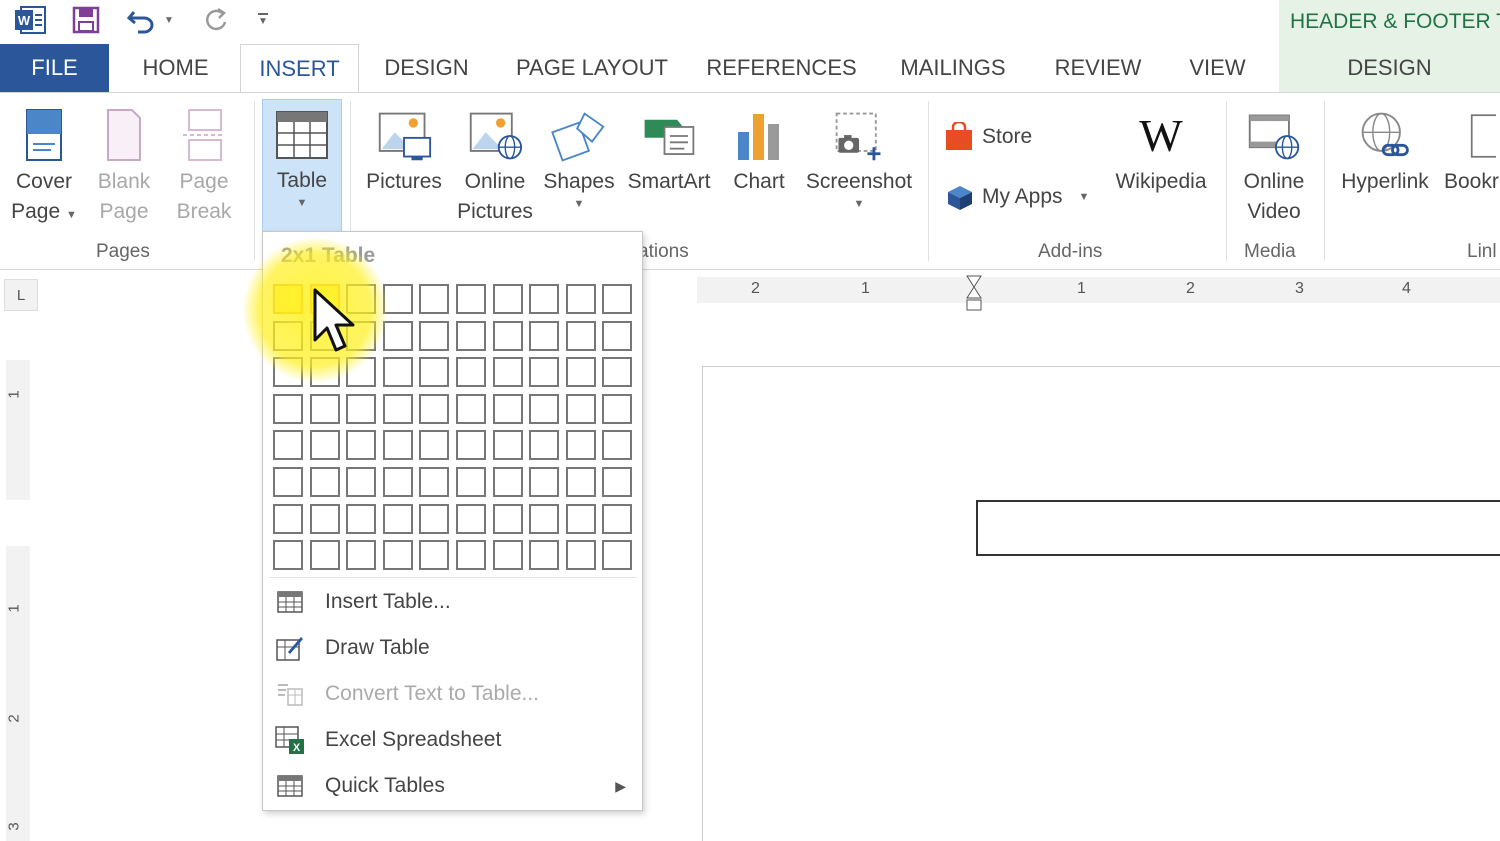 The height and width of the screenshot is (841, 1500). Describe the element at coordinates (169, 20) in the screenshot. I see `chevron-down-icon: ▼` at that location.